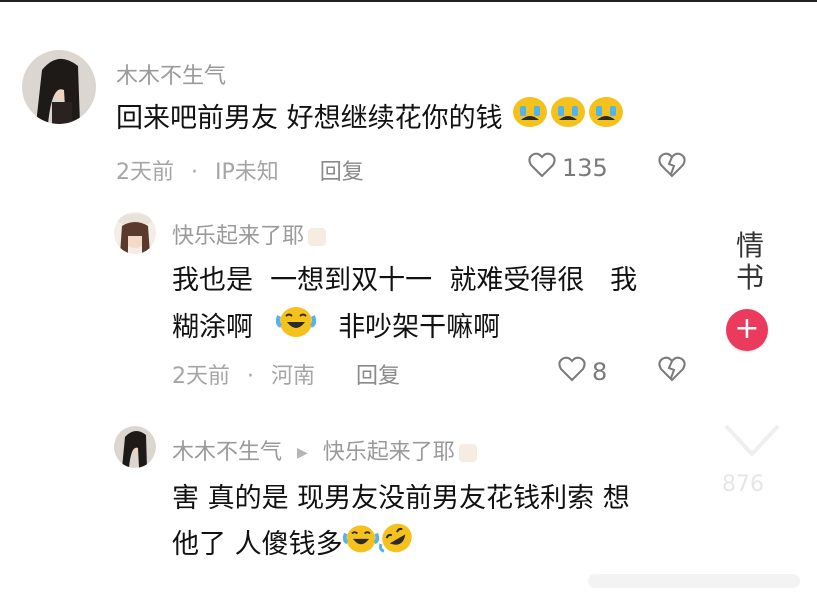  Describe the element at coordinates (238, 236) in the screenshot. I see `username-label: 快乐起来了耶` at that location.